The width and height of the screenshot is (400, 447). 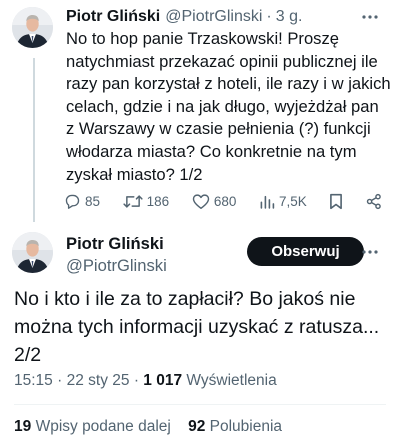 I want to click on tweet-actions: 85 186 680 7,5K, so click(x=223, y=201).